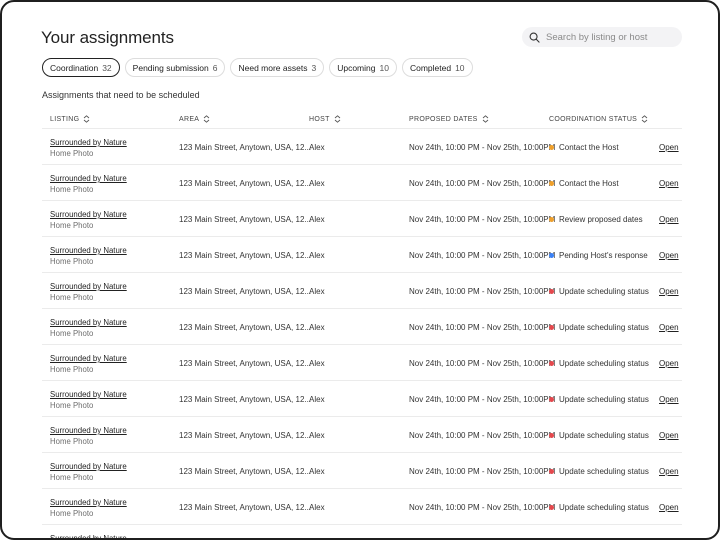 This screenshot has width=720, height=540. I want to click on search-input, so click(611, 37).